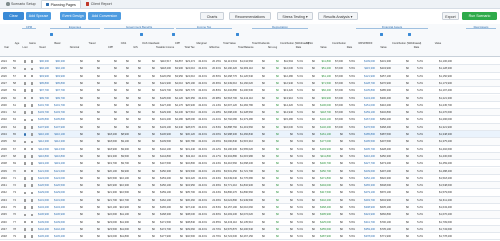 This screenshot has height=241, width=500. I want to click on charts-button: Charts, so click(212, 16).